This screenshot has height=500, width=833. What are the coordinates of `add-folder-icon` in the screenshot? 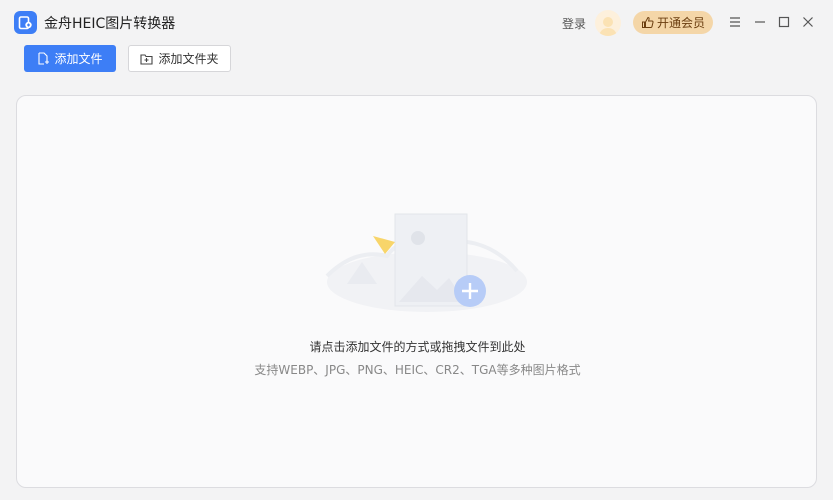 It's located at (147, 59).